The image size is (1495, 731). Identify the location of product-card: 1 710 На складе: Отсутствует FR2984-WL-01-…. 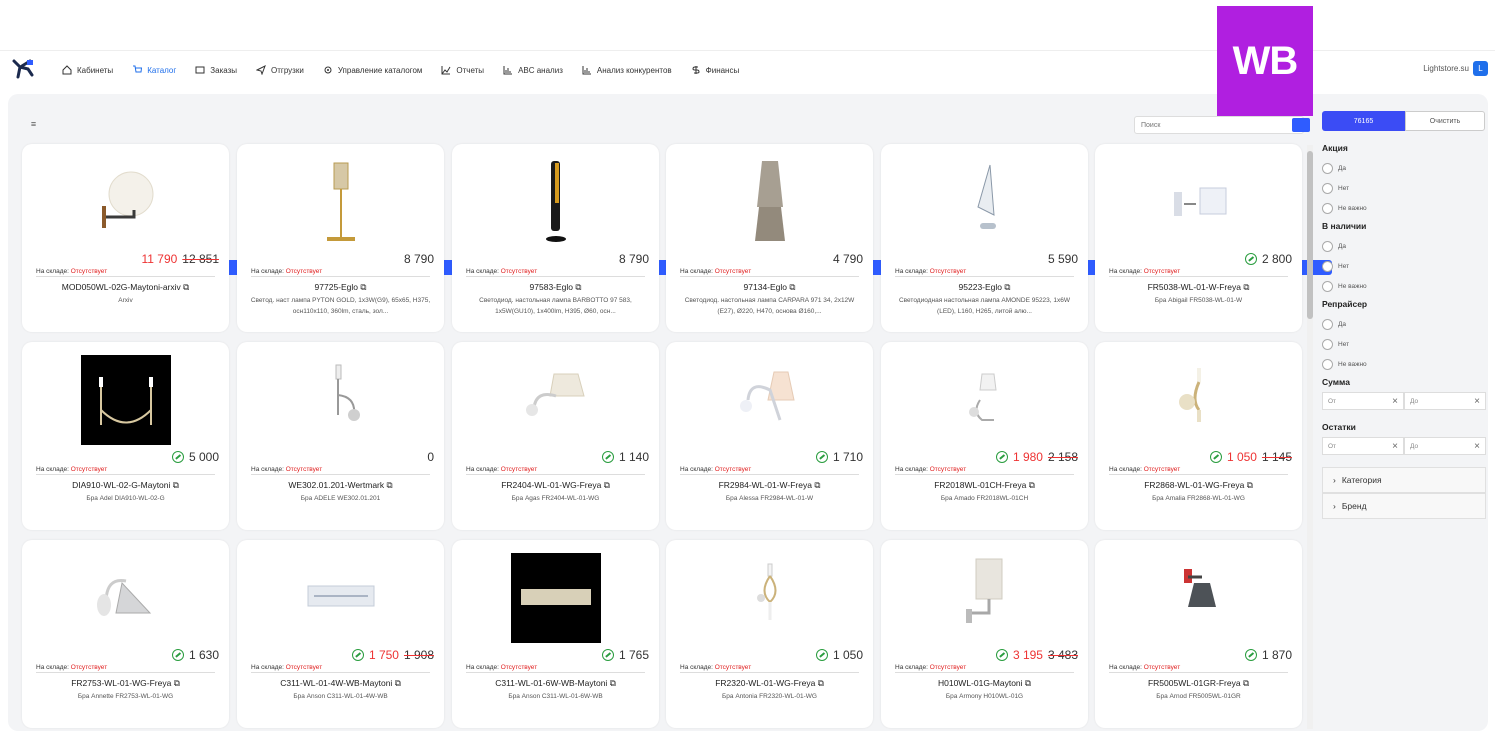
(769, 436).